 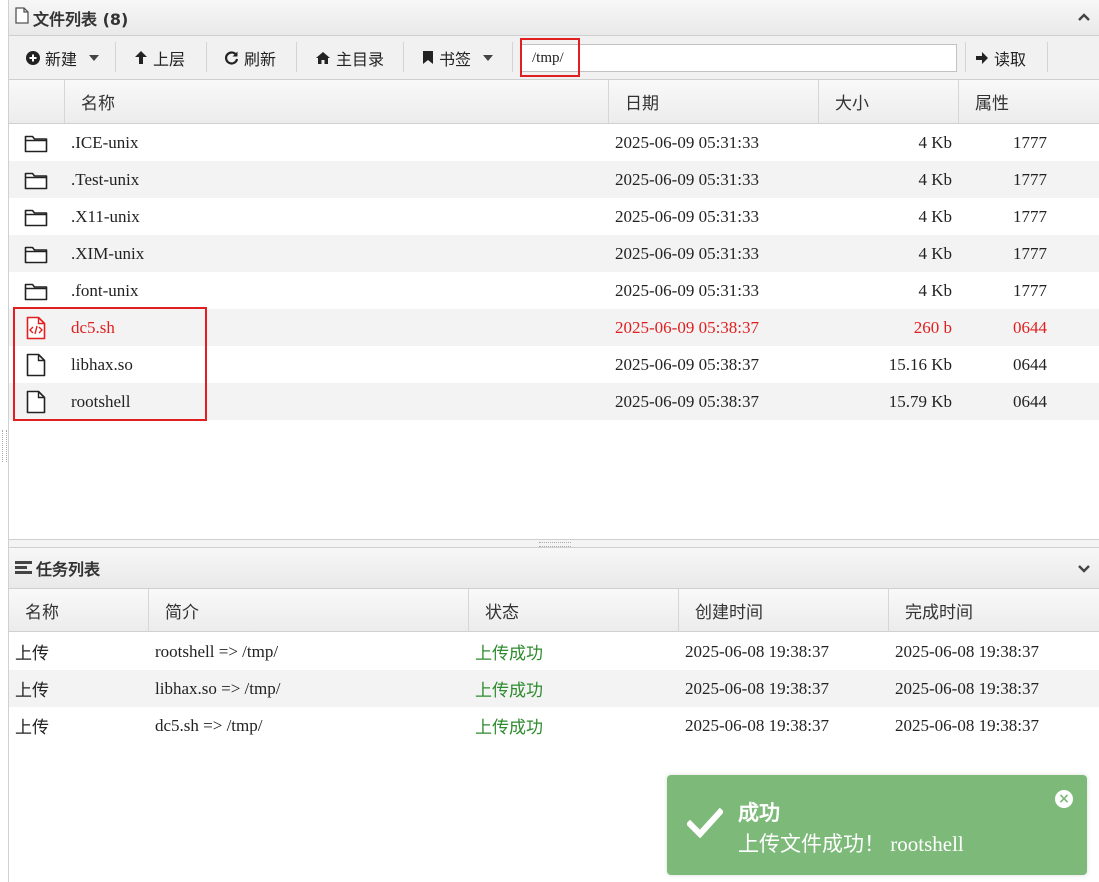 I want to click on splitter-grip, so click(x=555, y=544).